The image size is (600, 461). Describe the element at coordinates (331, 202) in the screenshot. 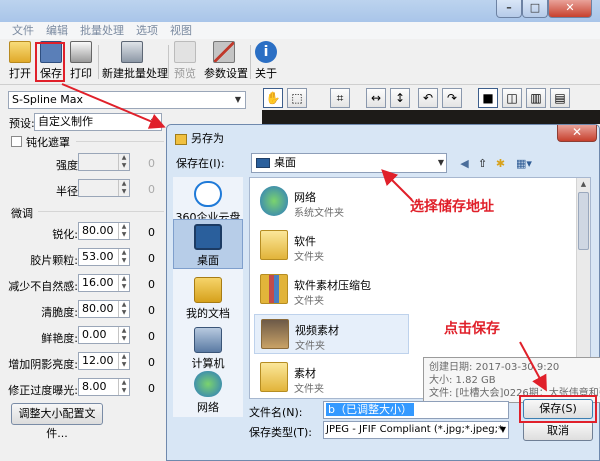

I see `list-item: 网络 系统文件夹` at that location.